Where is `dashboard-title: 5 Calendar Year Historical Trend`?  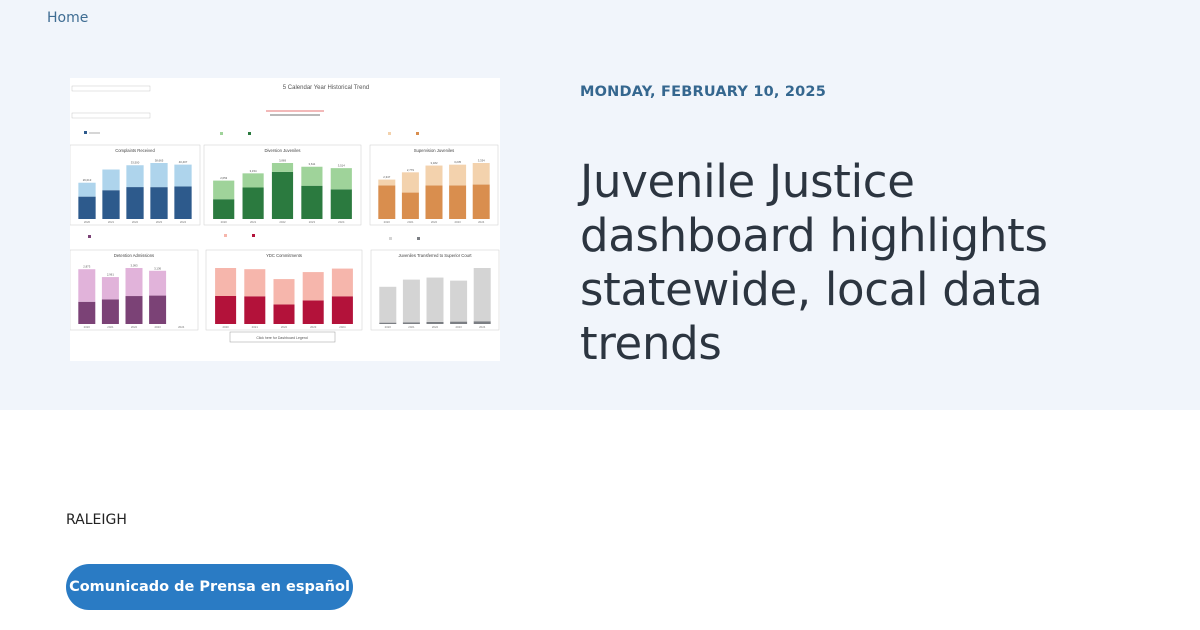
dashboard-title: 5 Calendar Year Historical Trend is located at coordinates (326, 88).